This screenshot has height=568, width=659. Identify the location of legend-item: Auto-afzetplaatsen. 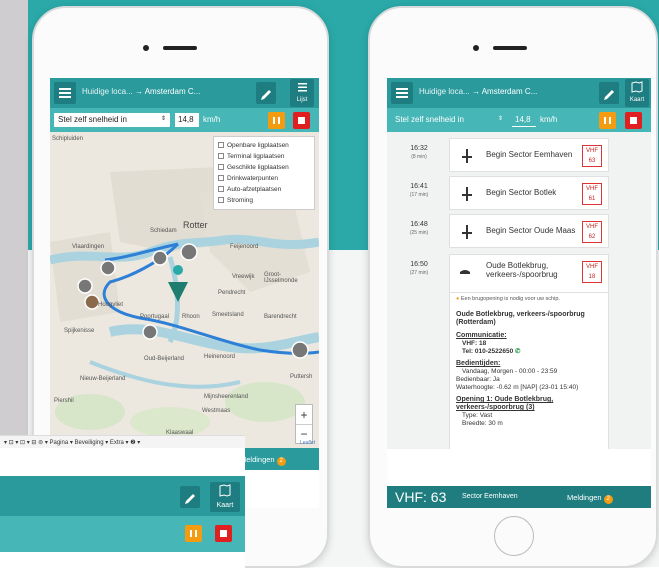
(264, 189).